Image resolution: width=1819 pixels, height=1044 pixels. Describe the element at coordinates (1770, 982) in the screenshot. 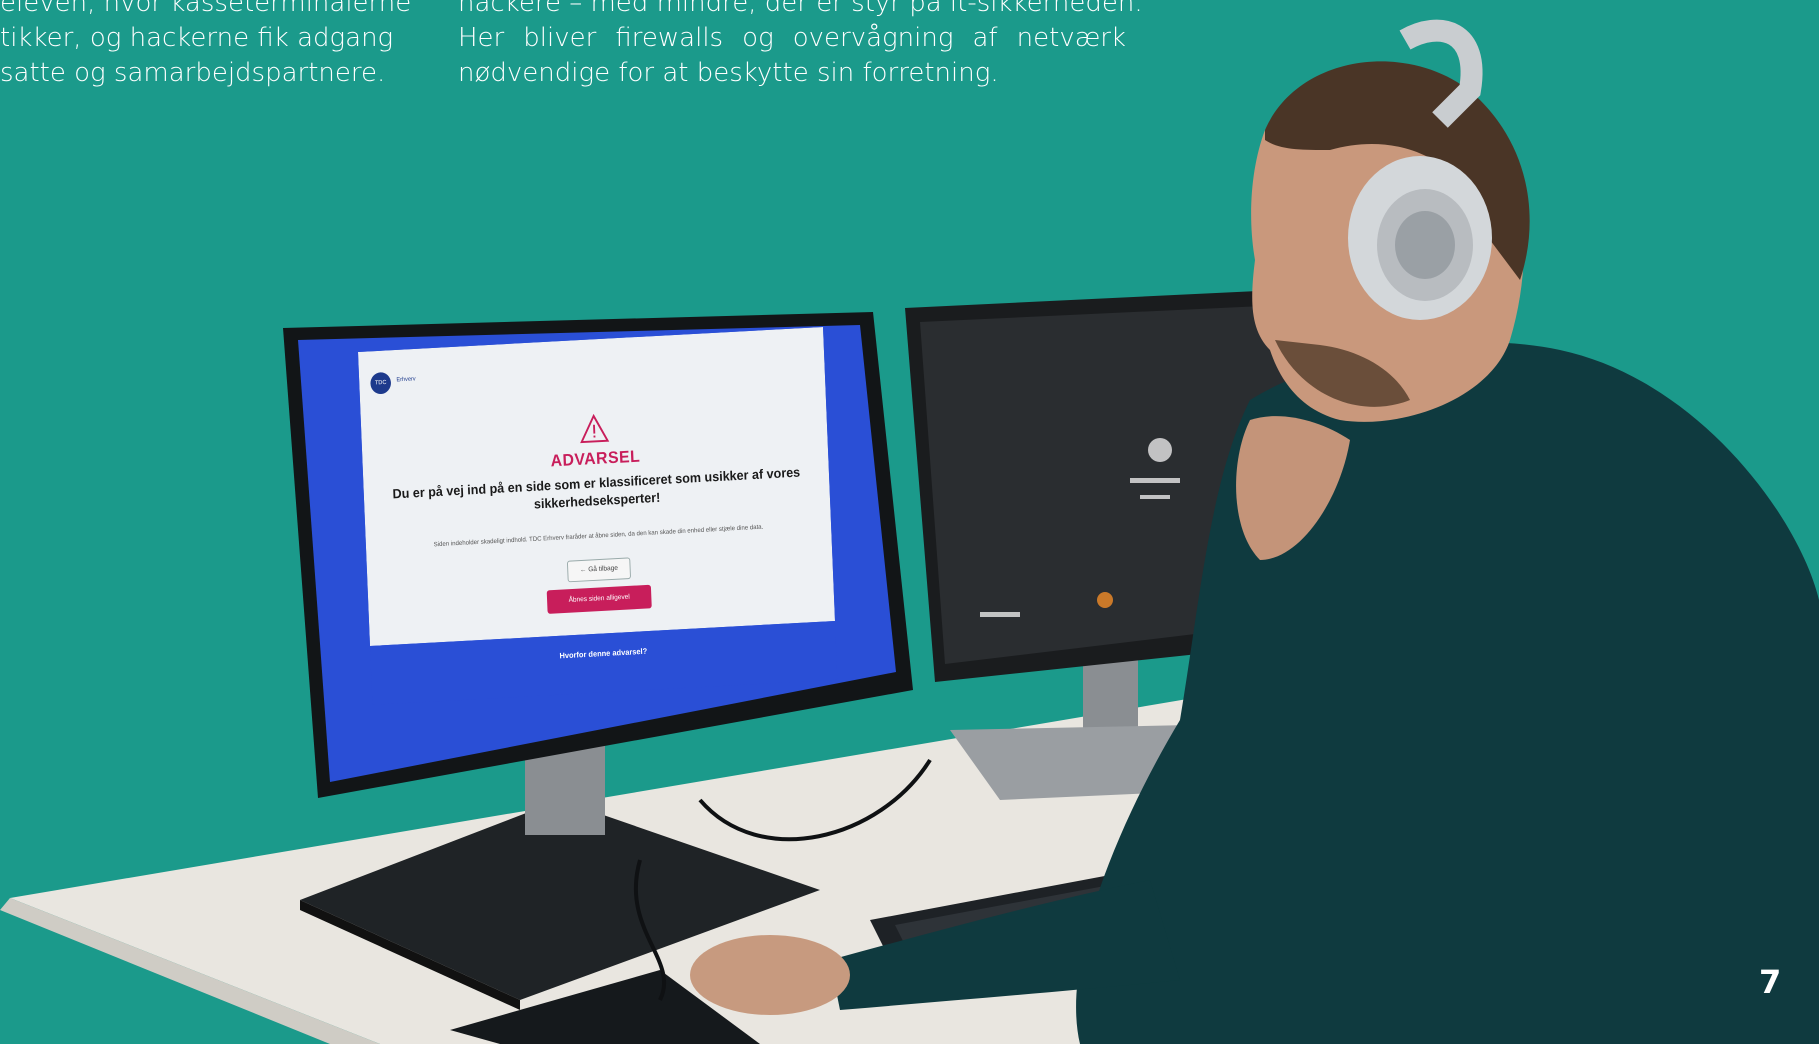

I see `page-number: 7` at that location.